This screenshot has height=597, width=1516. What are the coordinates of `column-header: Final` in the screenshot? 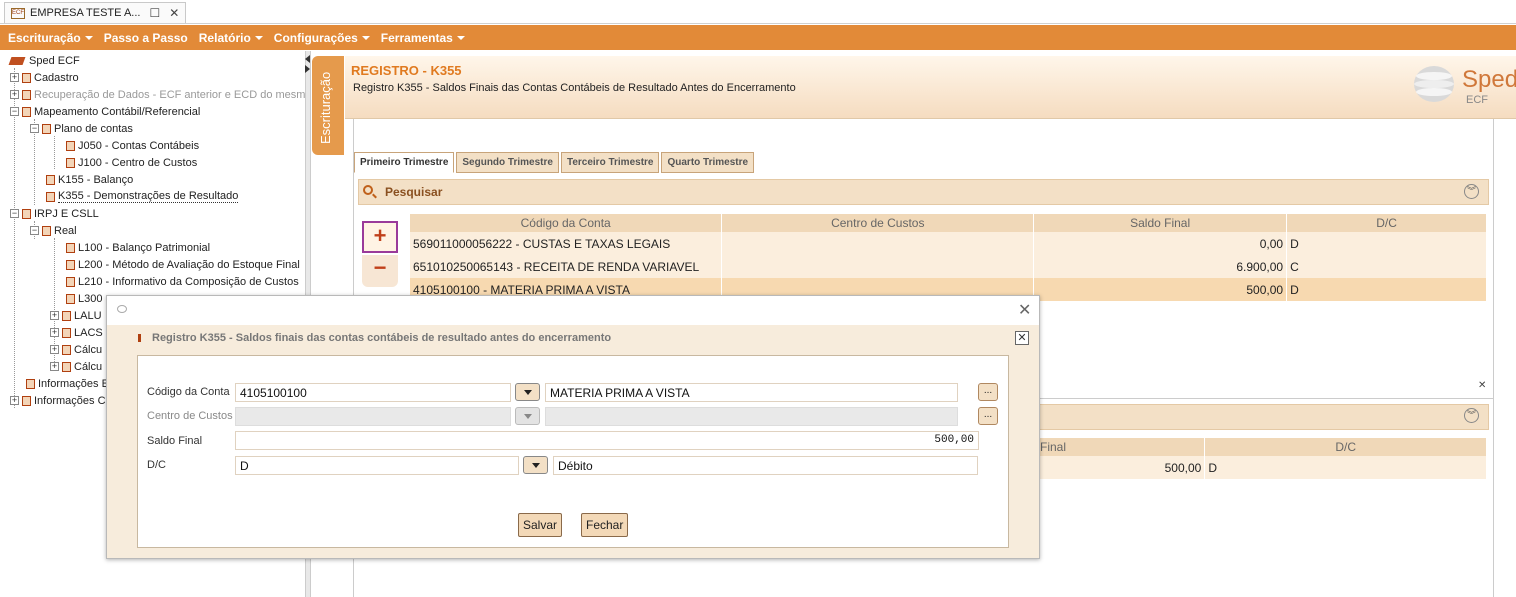 It's located at (1123, 447).